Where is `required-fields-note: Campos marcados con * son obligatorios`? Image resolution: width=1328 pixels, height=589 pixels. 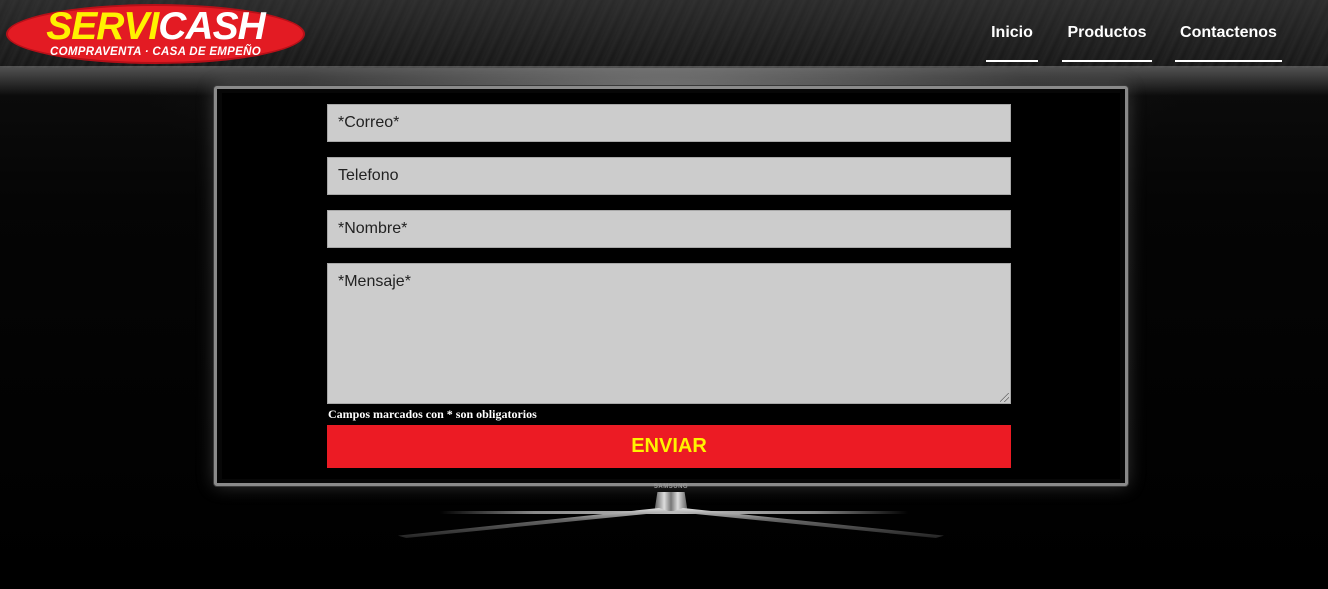
required-fields-note: Campos marcados con * son obligatorios is located at coordinates (432, 414).